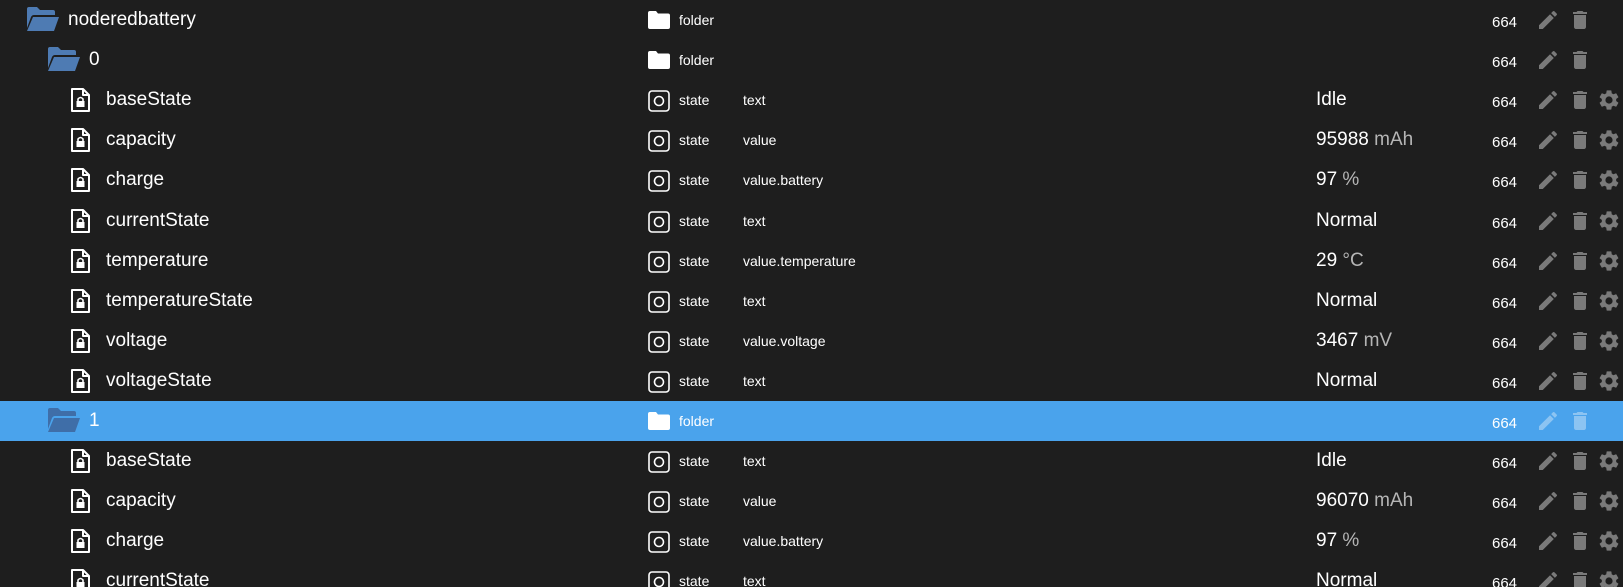 This screenshot has height=587, width=1623. I want to click on tree-state-row: voltage state value.voltage 3467 mV 664, so click(811, 341).